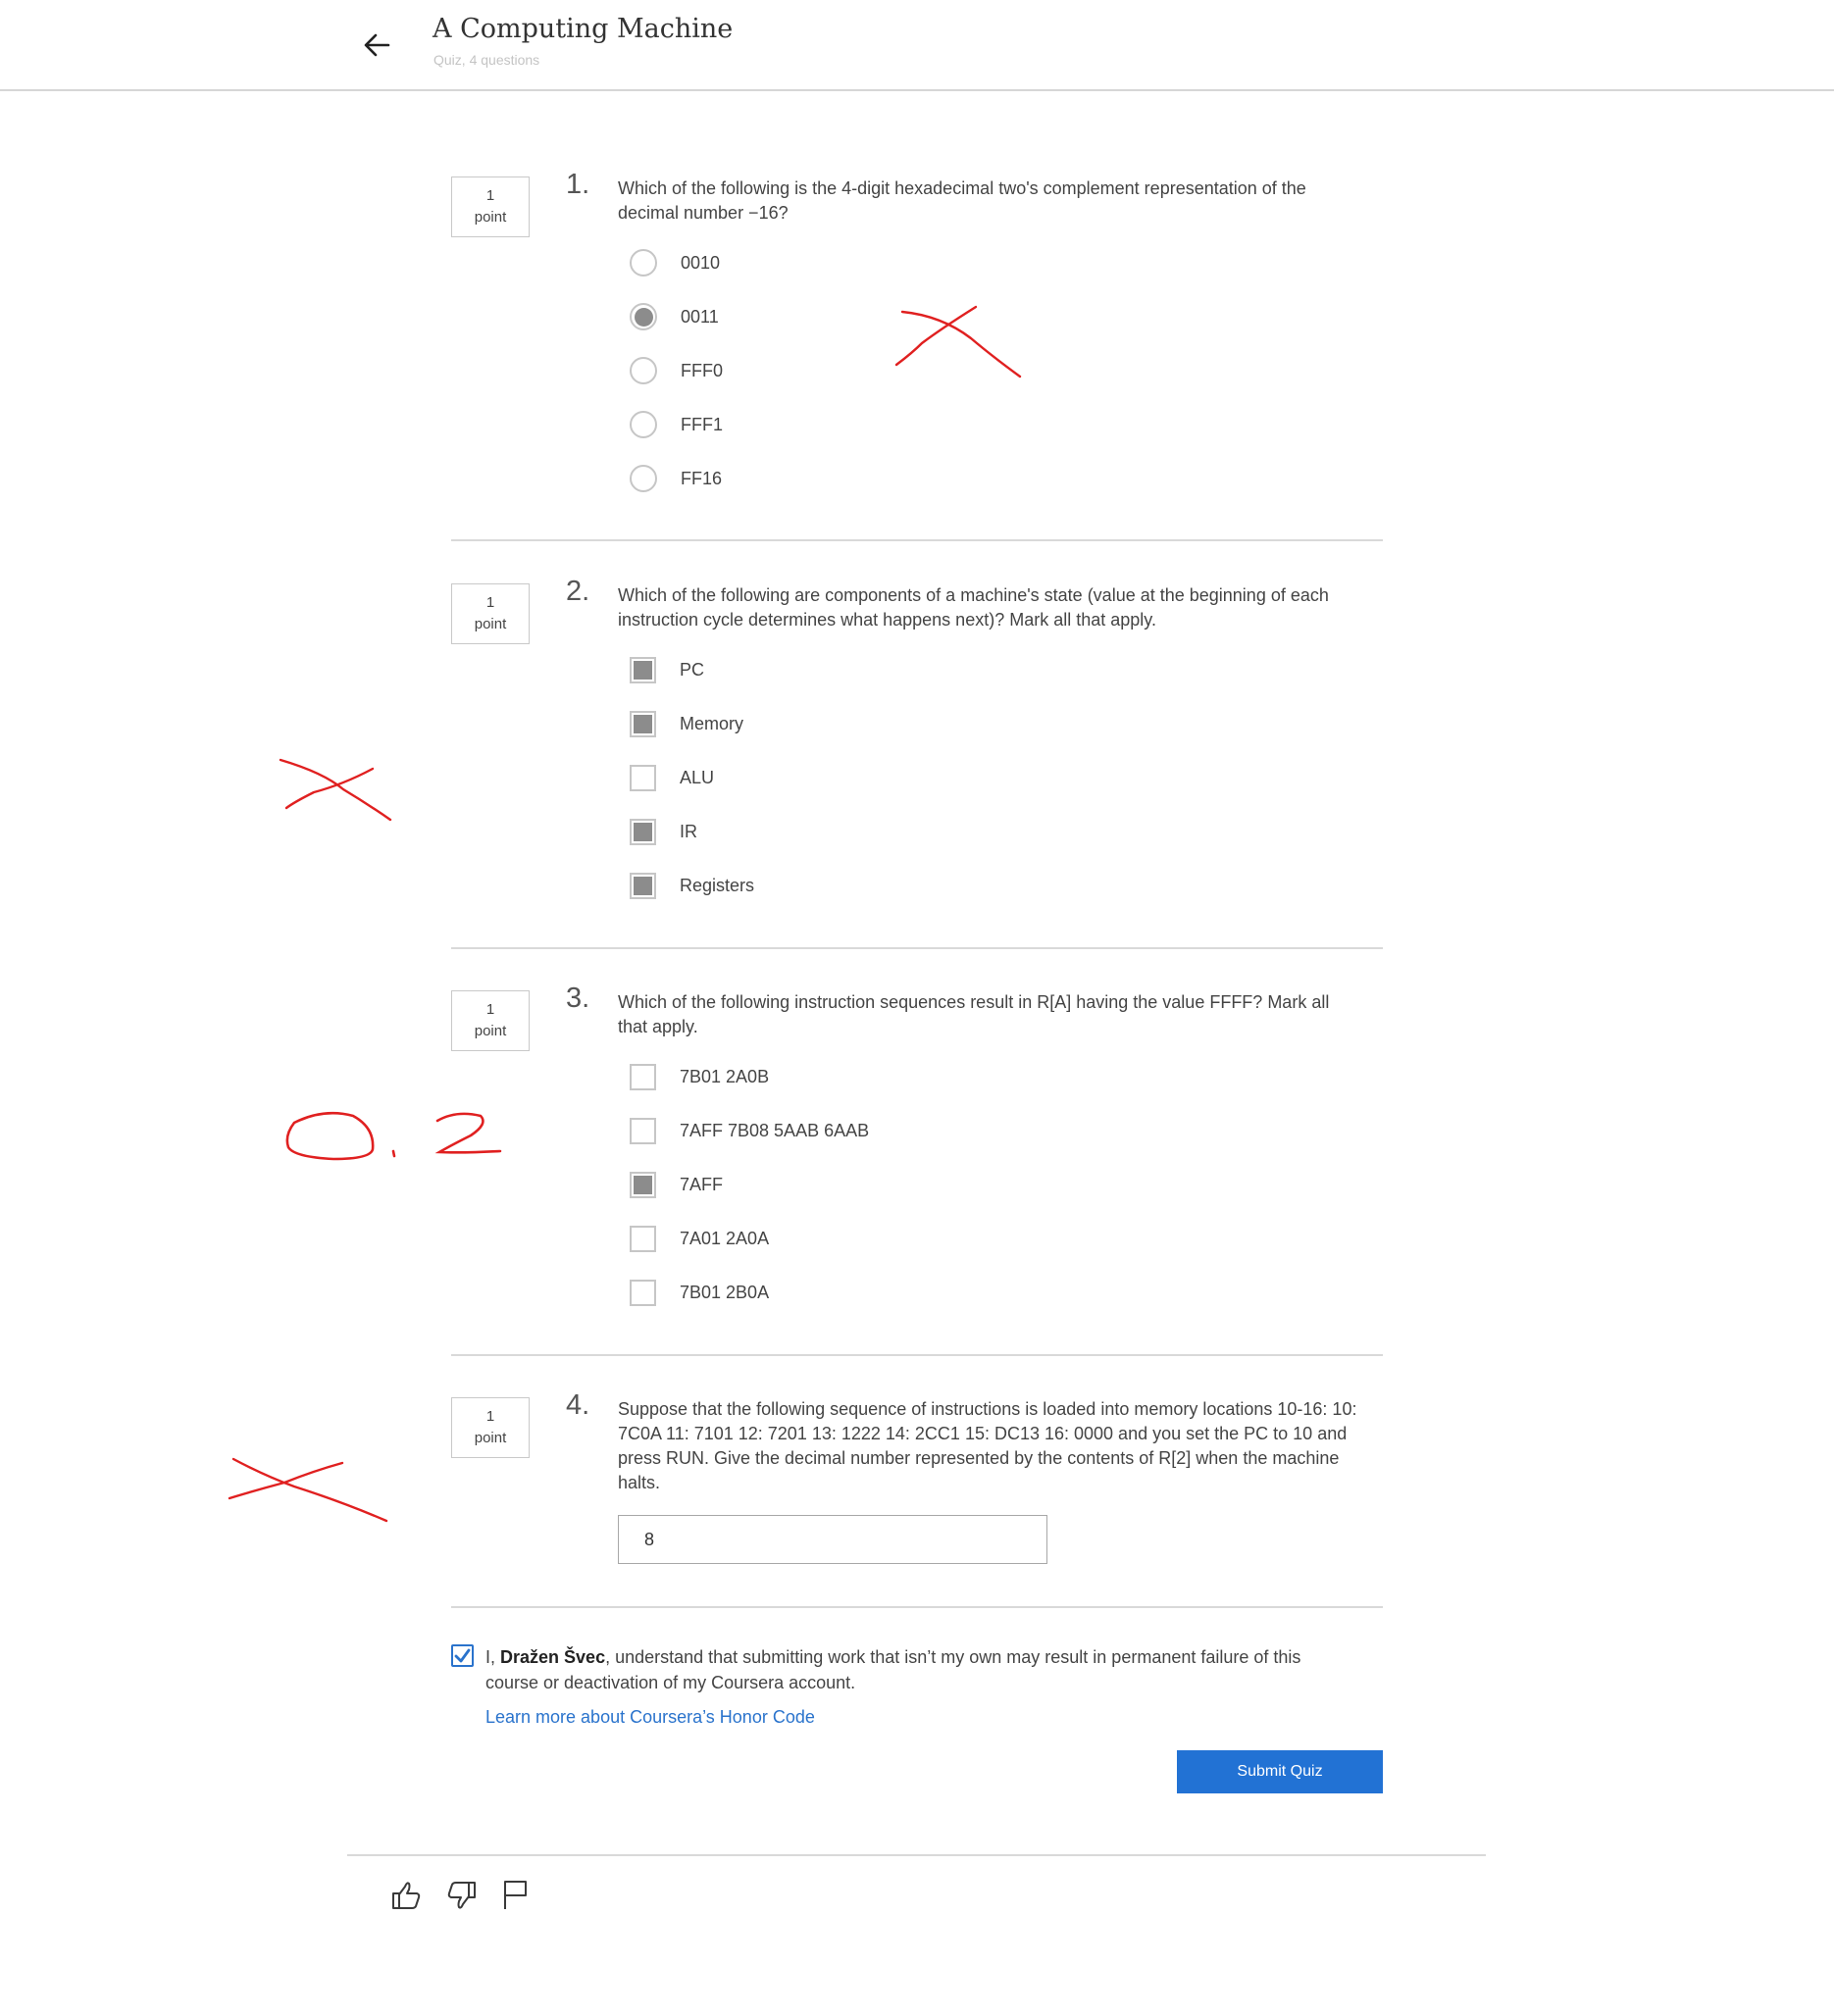 This screenshot has width=1834, height=2016. What do you see at coordinates (578, 998) in the screenshot?
I see `question-number: 3.` at bounding box center [578, 998].